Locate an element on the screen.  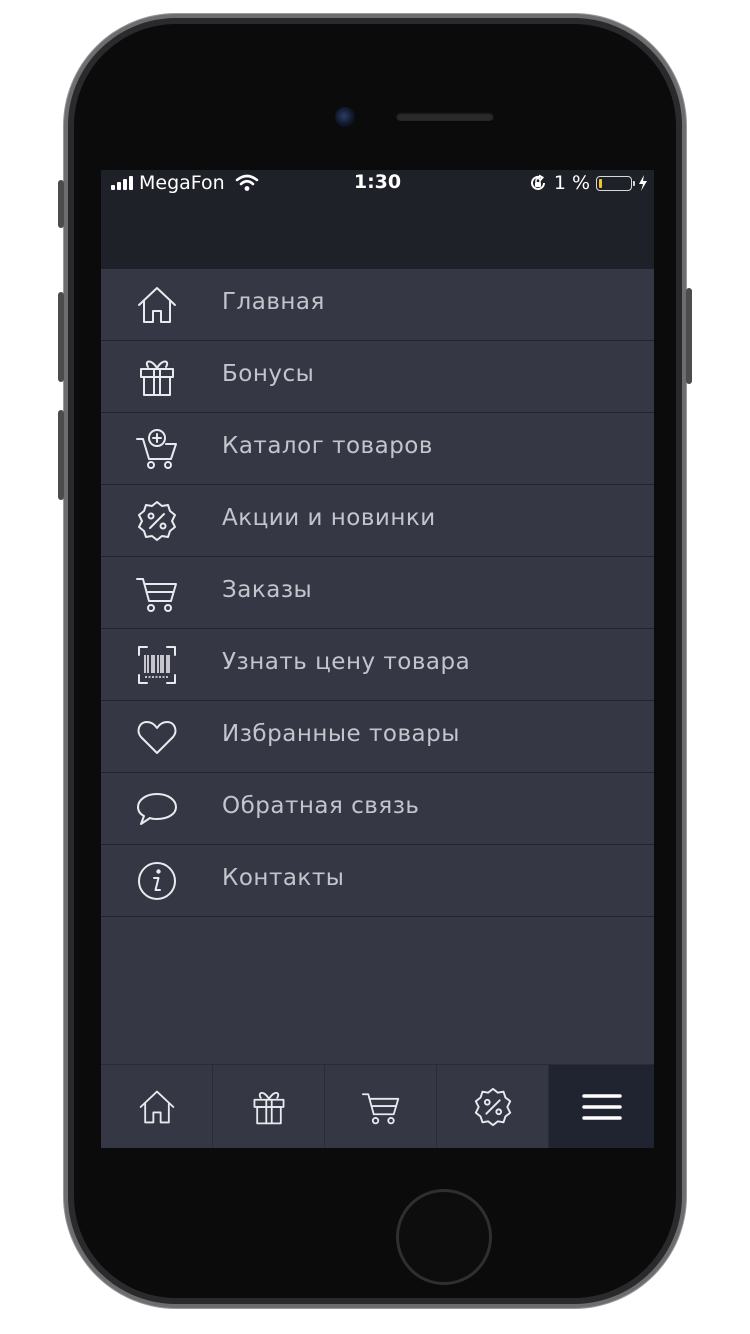
menu-item-bonuses: Бонусы is located at coordinates (377, 377).